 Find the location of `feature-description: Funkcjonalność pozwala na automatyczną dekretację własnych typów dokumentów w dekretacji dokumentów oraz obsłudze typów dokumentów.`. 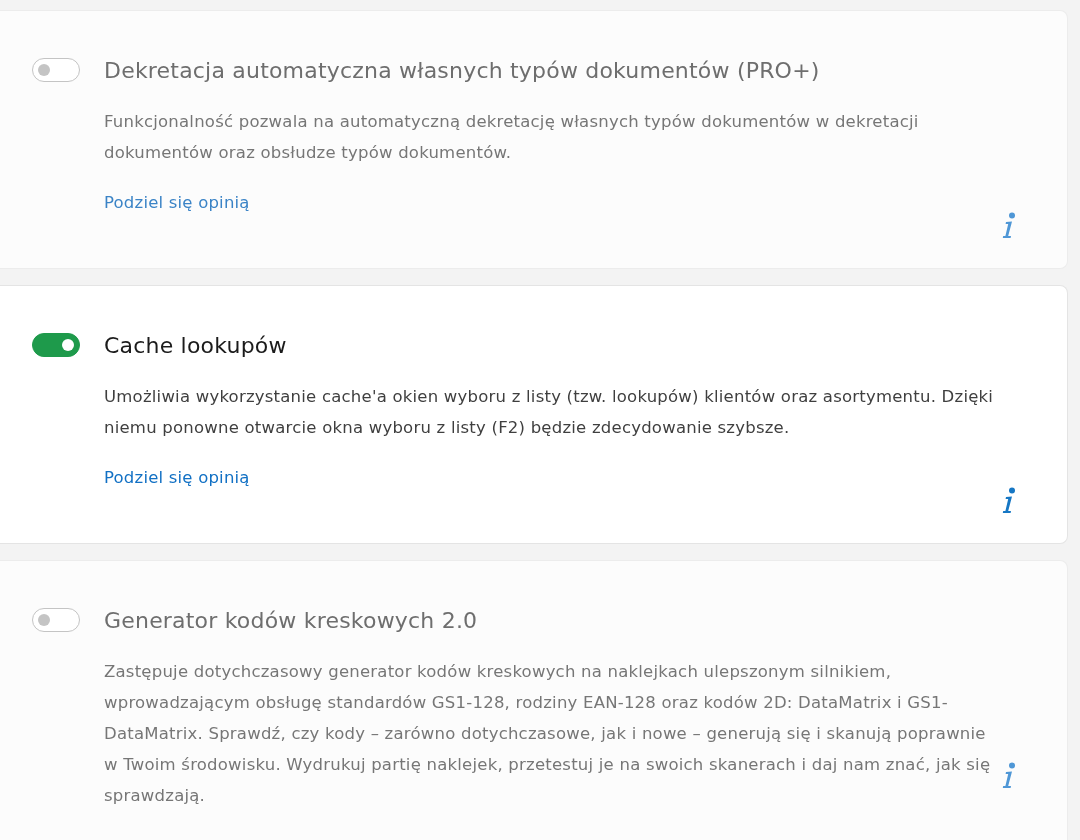

feature-description: Funkcjonalność pozwala na automatyczną dekretację własnych typów dokumentów w dekretacji dokumentów oraz obsłudze typów dokumentów. is located at coordinates (512, 137).